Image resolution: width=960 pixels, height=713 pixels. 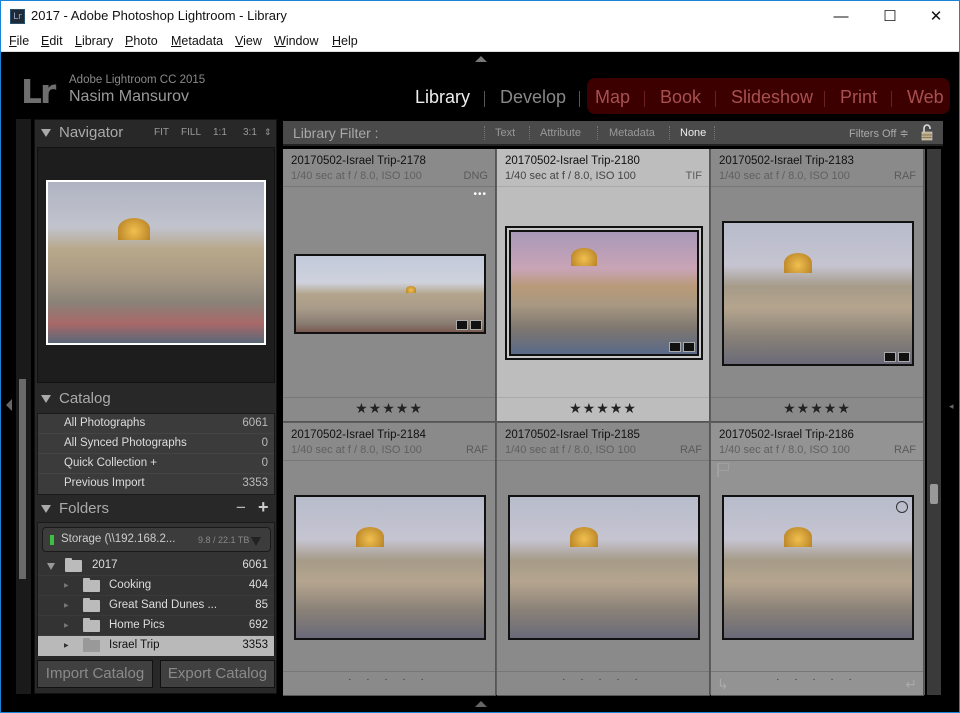 What do you see at coordinates (890, 16) in the screenshot?
I see `maximize-button: ☐` at bounding box center [890, 16].